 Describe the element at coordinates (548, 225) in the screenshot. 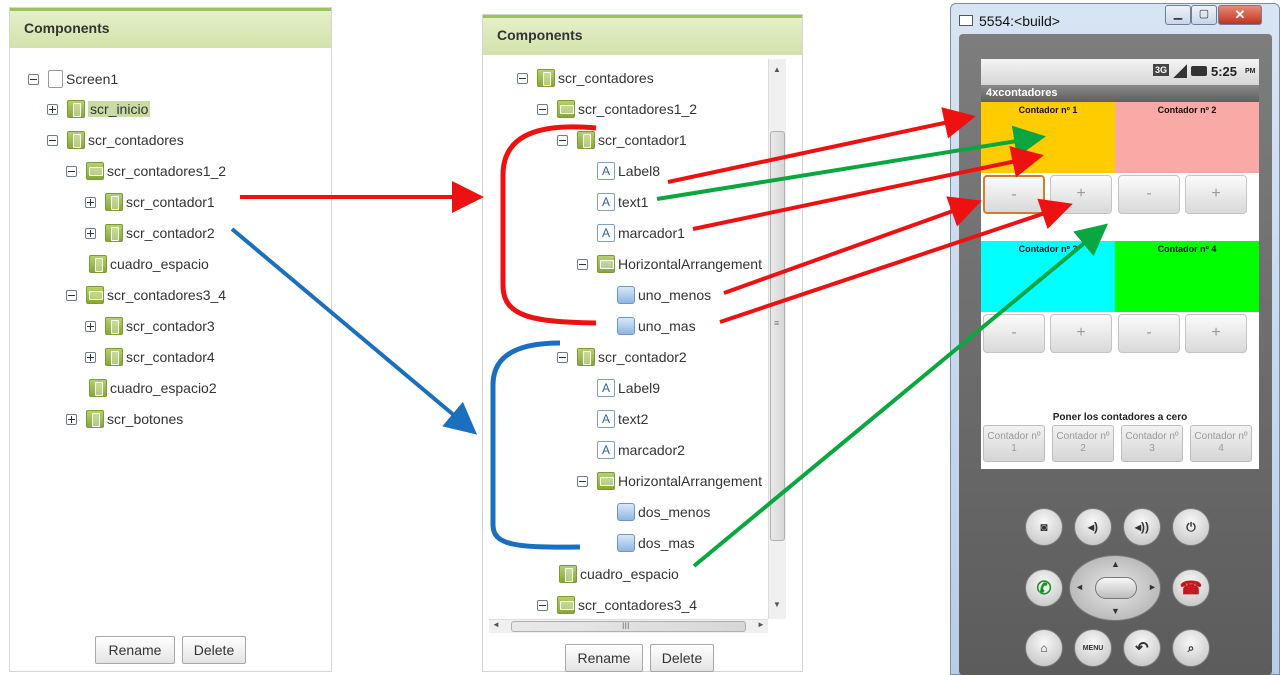

I see `bracket-contador1` at that location.